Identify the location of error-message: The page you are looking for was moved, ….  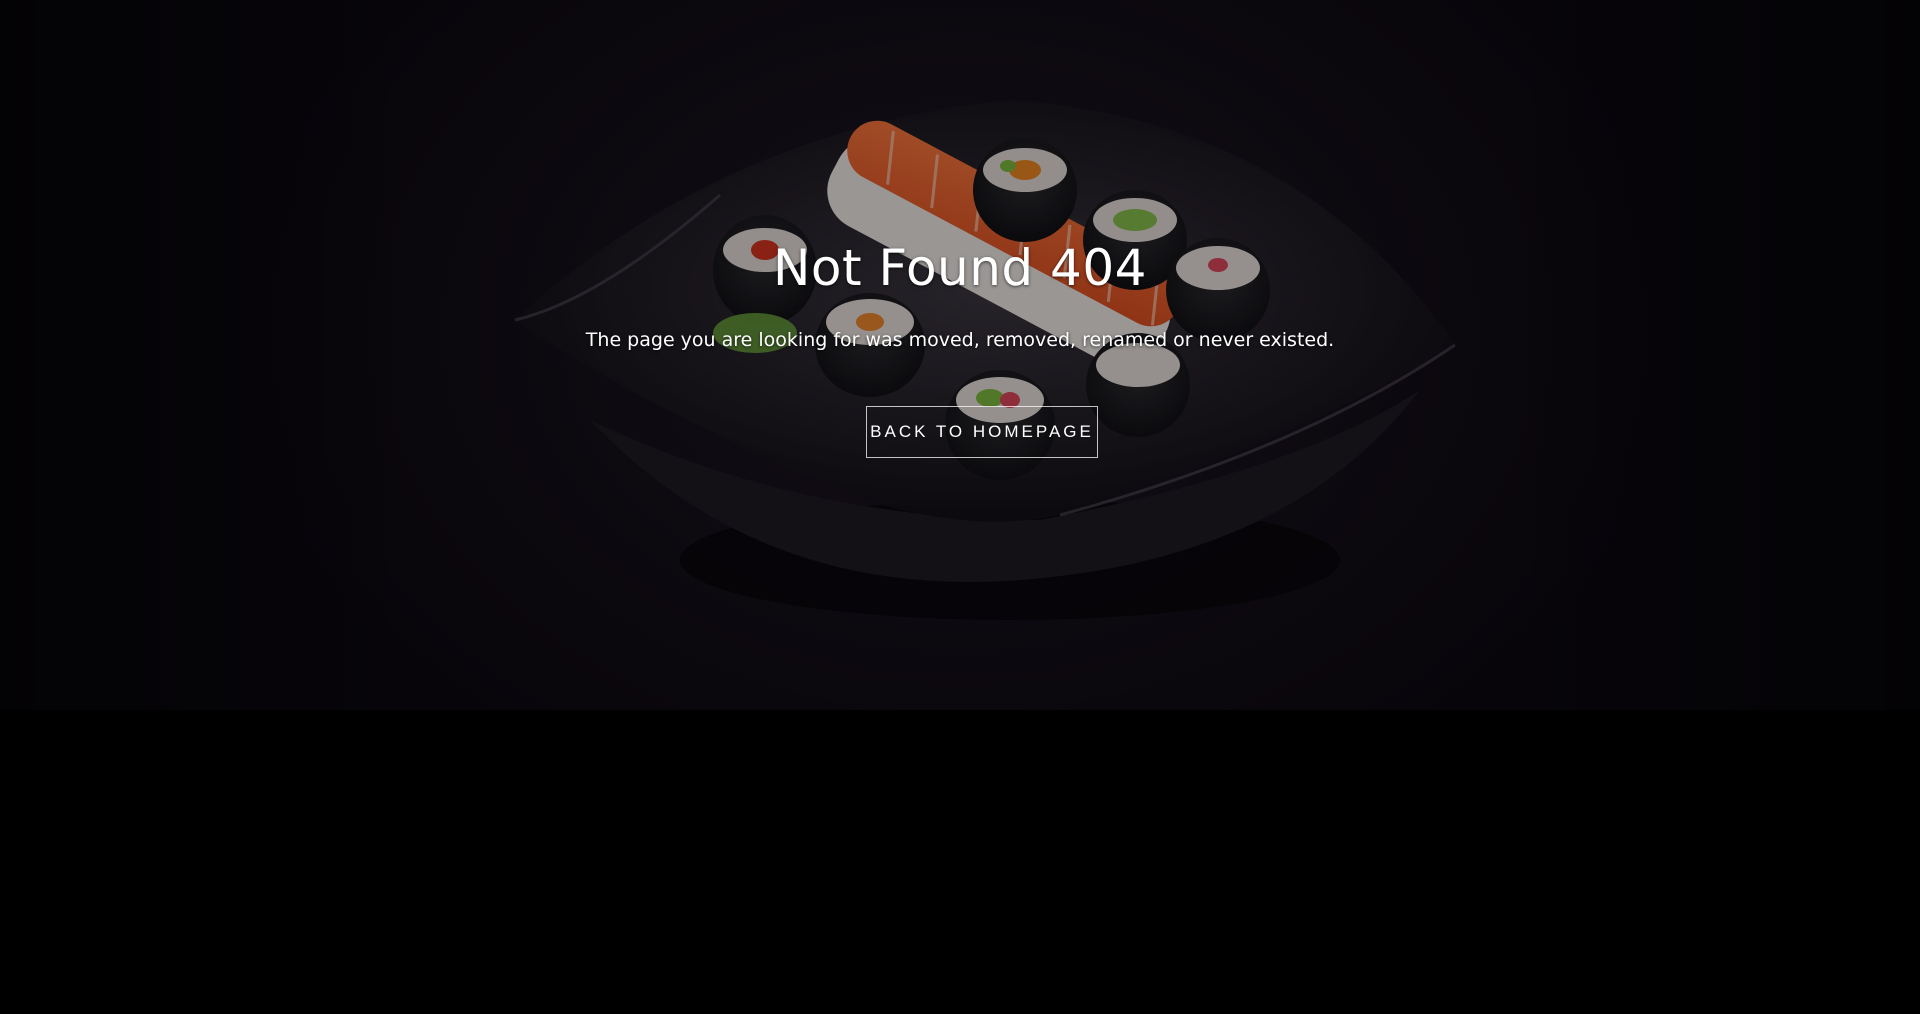
(960, 340).